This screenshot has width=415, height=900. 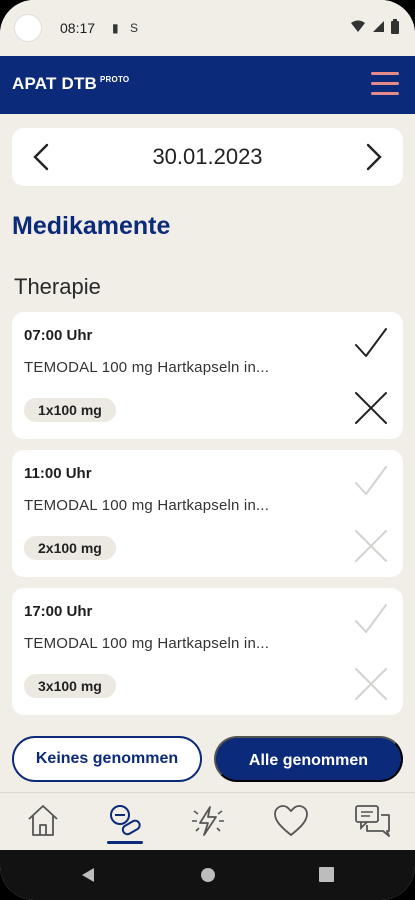 What do you see at coordinates (58, 473) in the screenshot?
I see `dose-time: 11:00 Uhr` at bounding box center [58, 473].